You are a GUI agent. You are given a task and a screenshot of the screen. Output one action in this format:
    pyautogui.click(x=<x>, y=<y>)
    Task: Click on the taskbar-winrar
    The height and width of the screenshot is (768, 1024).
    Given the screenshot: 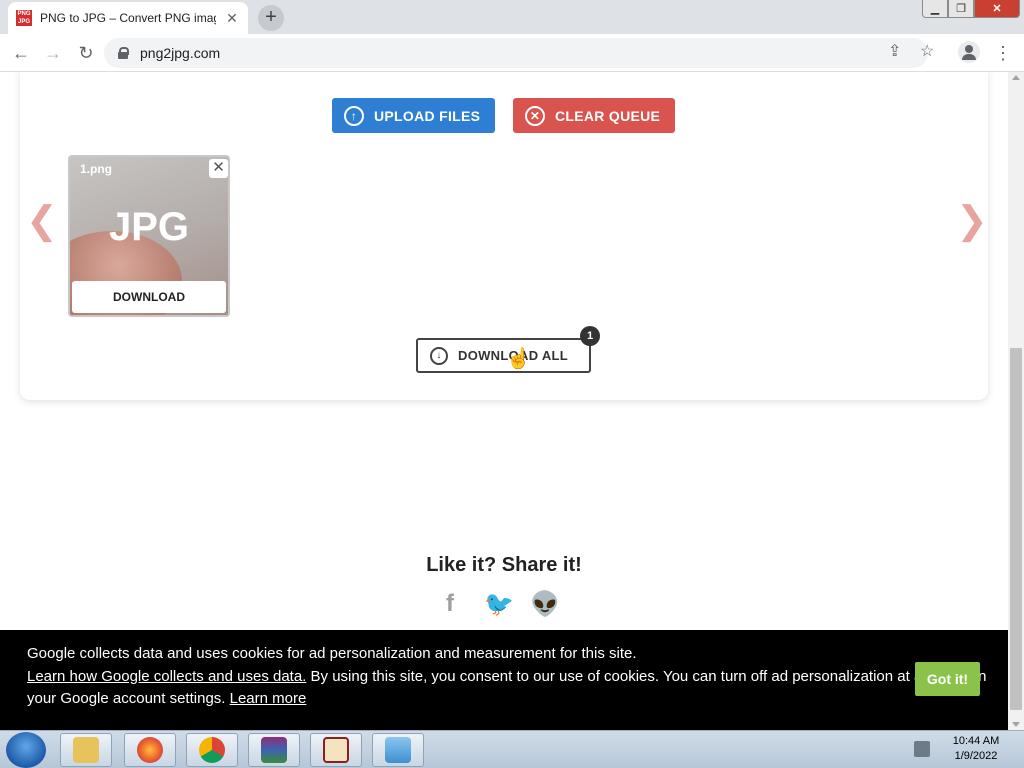 What is the action you would take?
    pyautogui.click(x=274, y=750)
    